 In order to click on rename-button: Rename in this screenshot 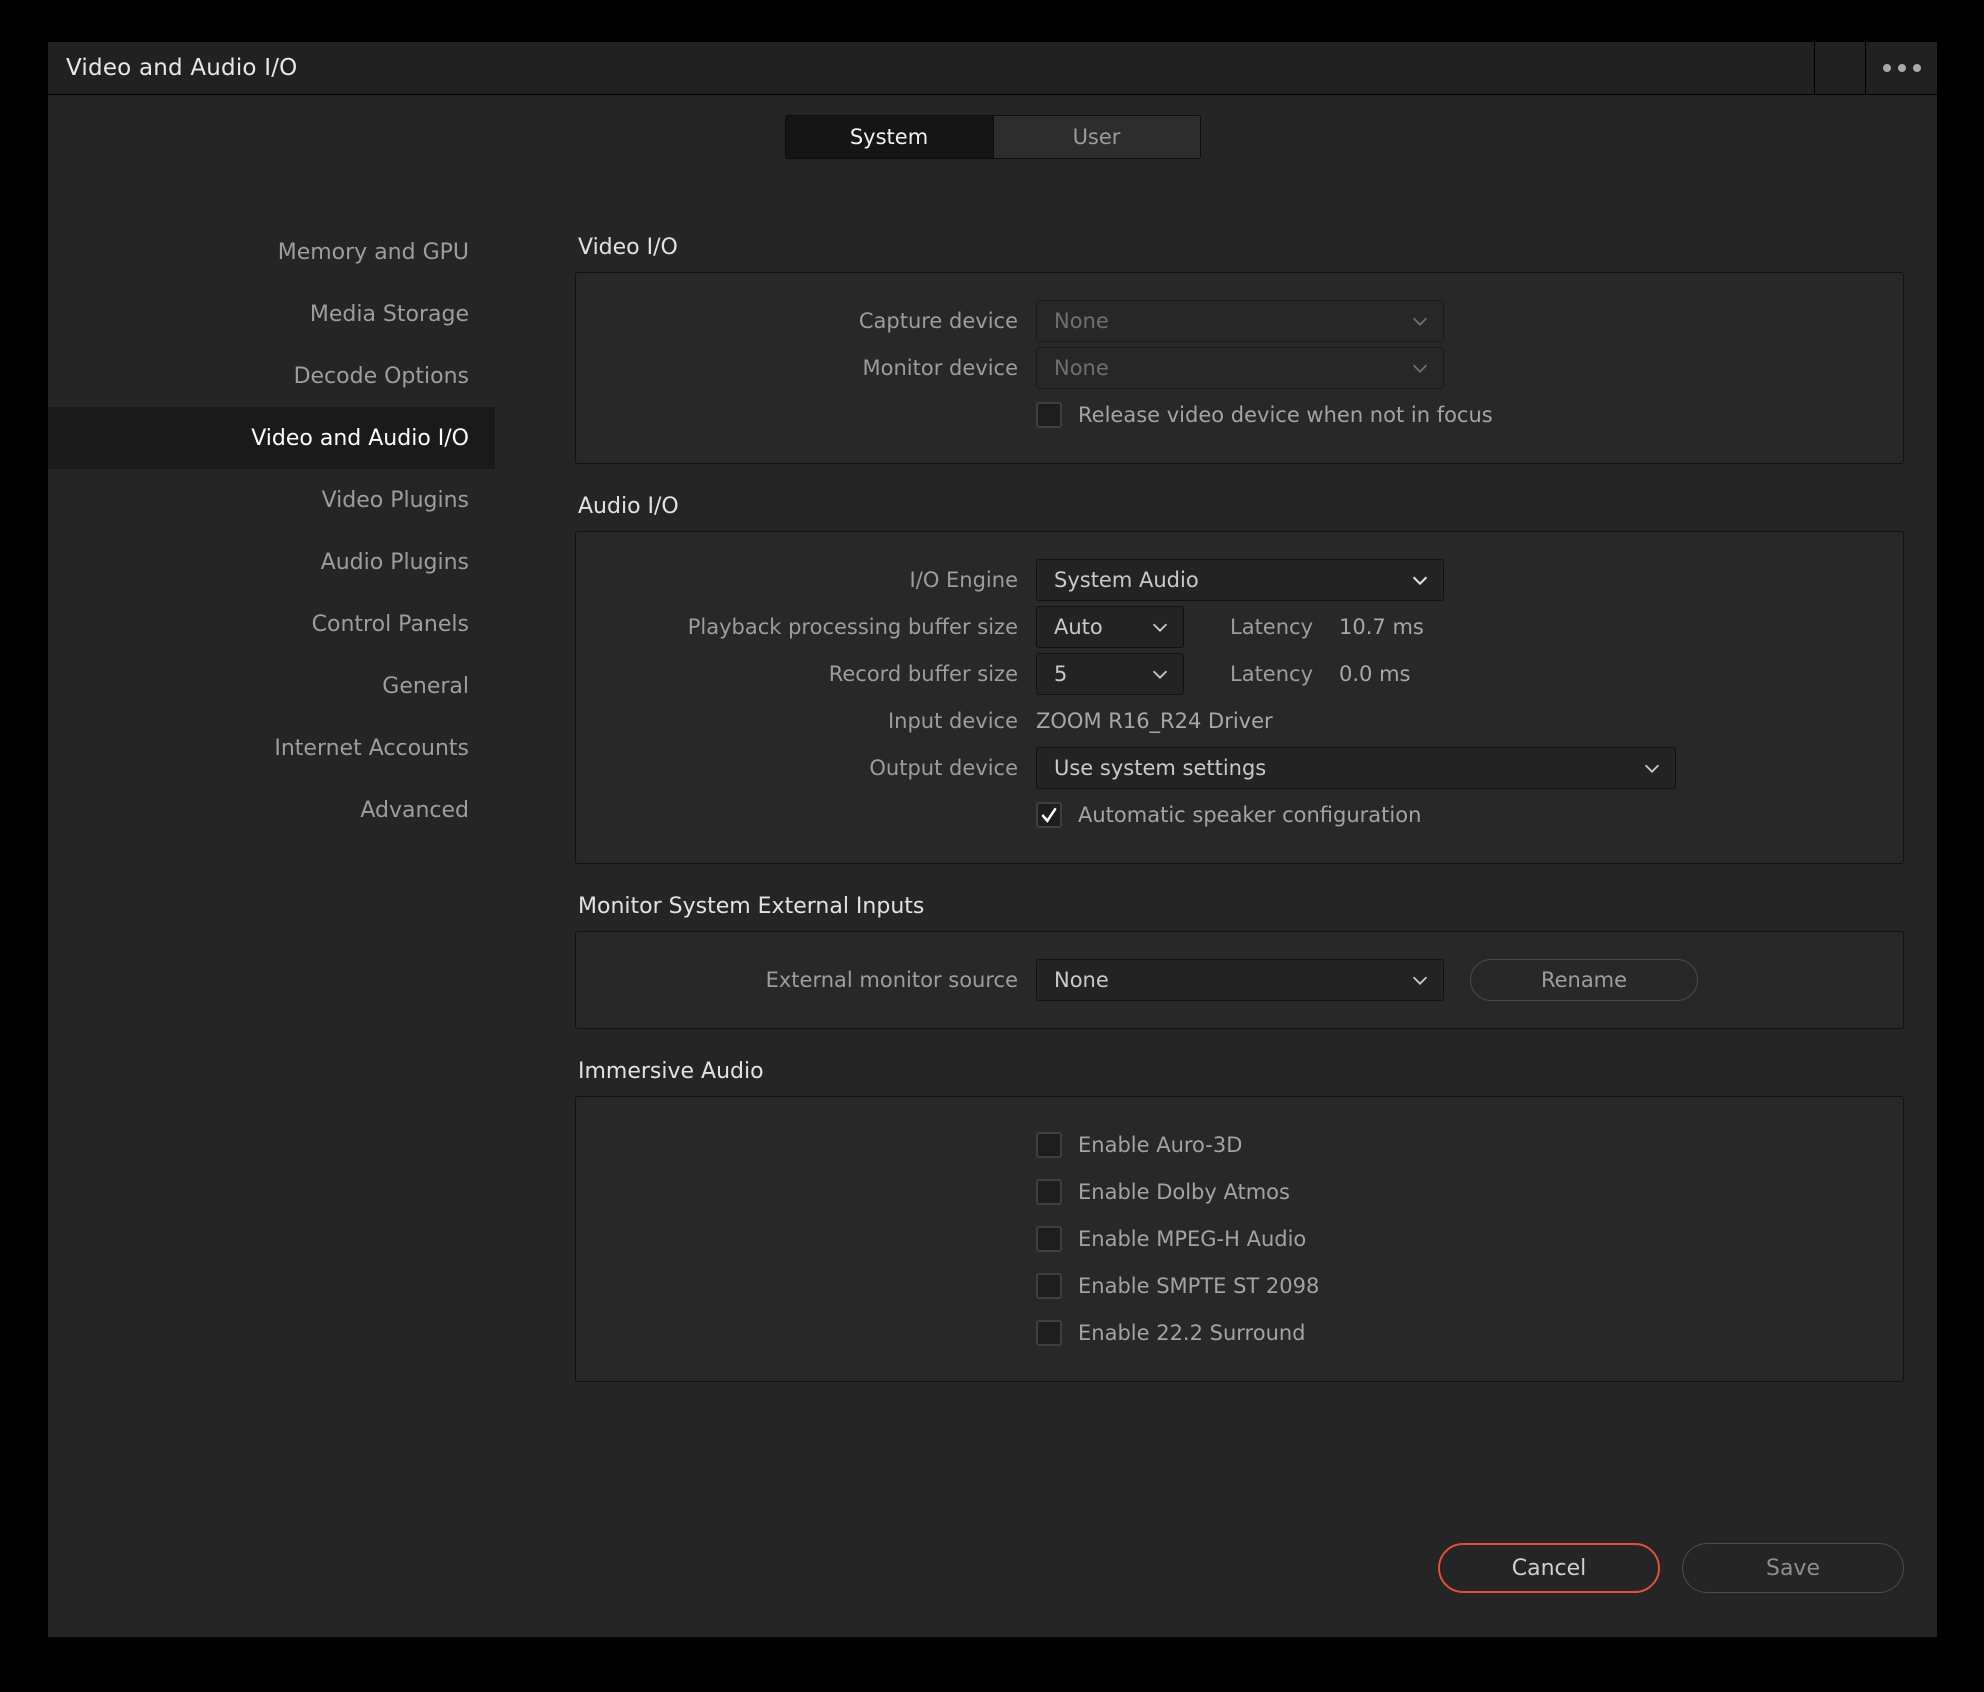, I will do `click(1584, 980)`.